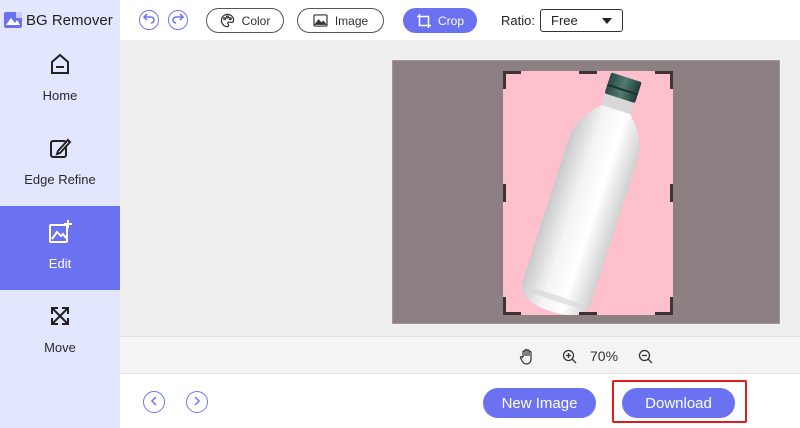 The width and height of the screenshot is (800, 428). I want to click on new-image-button: New Image, so click(539, 403).